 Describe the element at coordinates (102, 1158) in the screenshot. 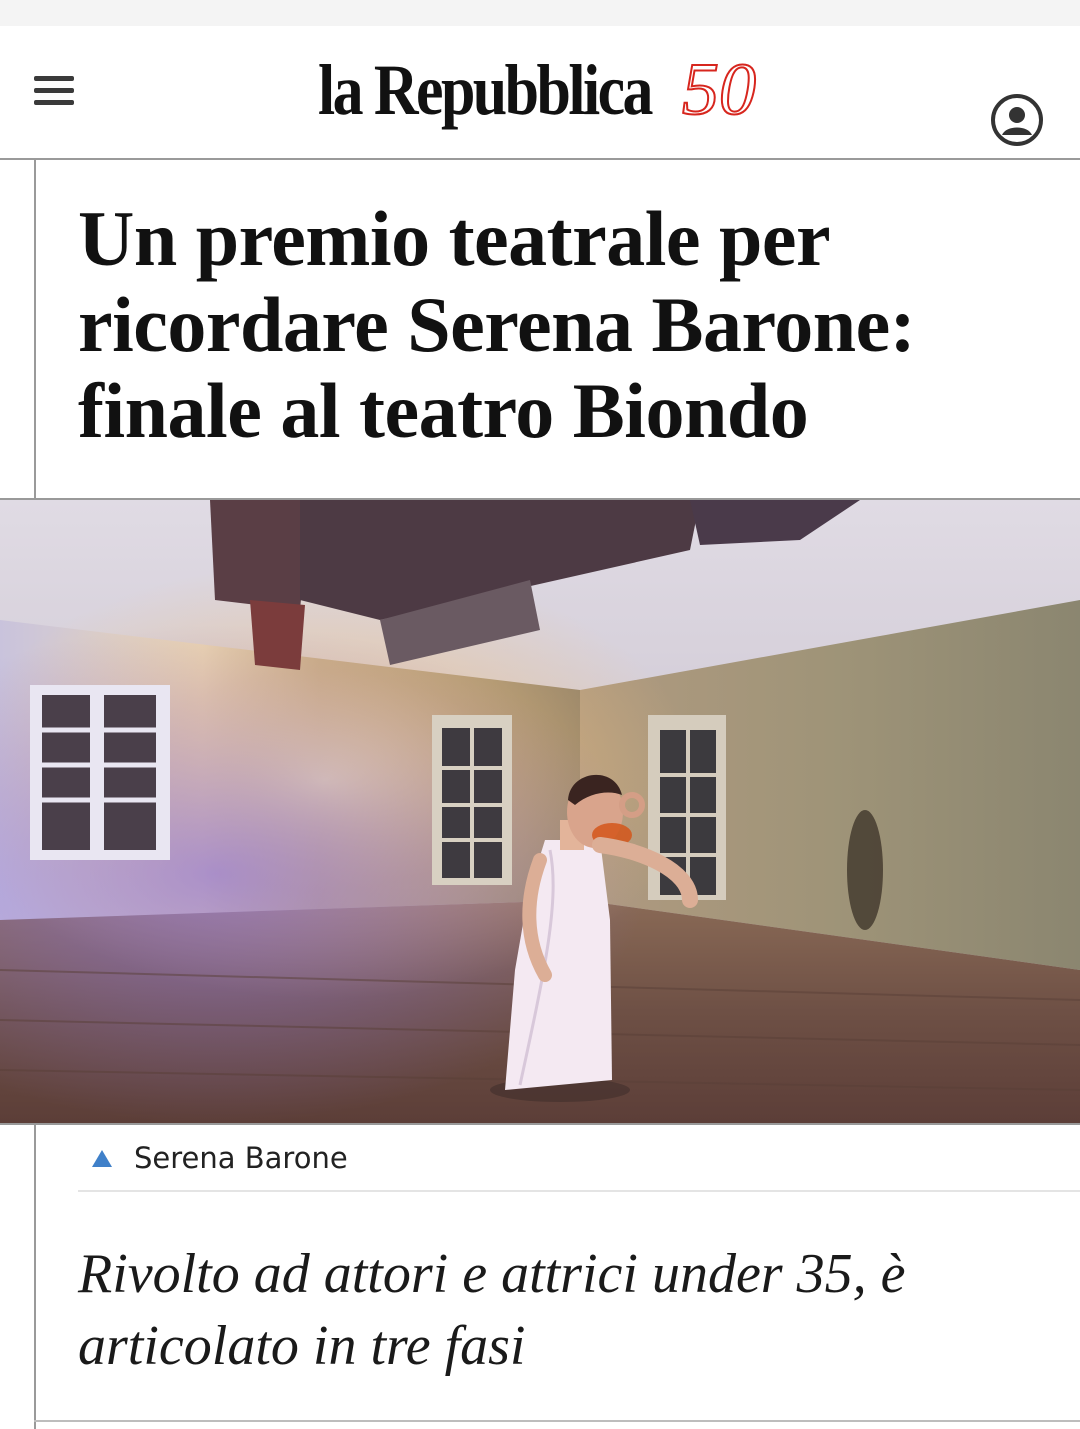

I see `triangle-up-icon` at that location.